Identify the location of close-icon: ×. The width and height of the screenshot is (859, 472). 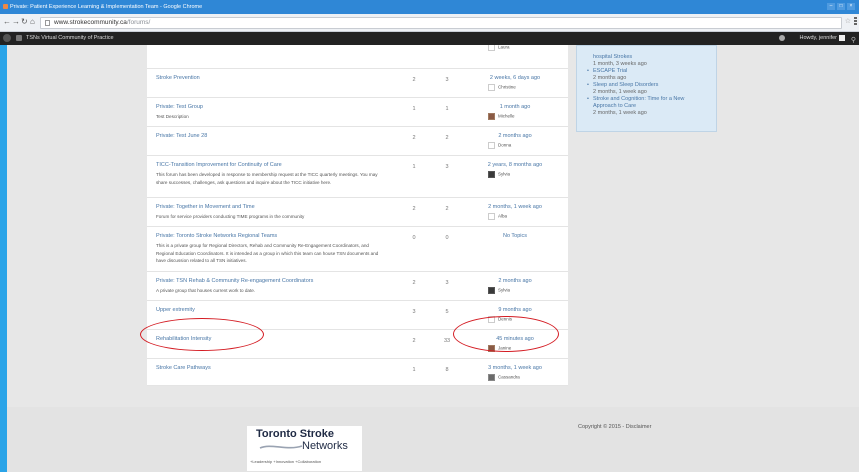
(851, 6).